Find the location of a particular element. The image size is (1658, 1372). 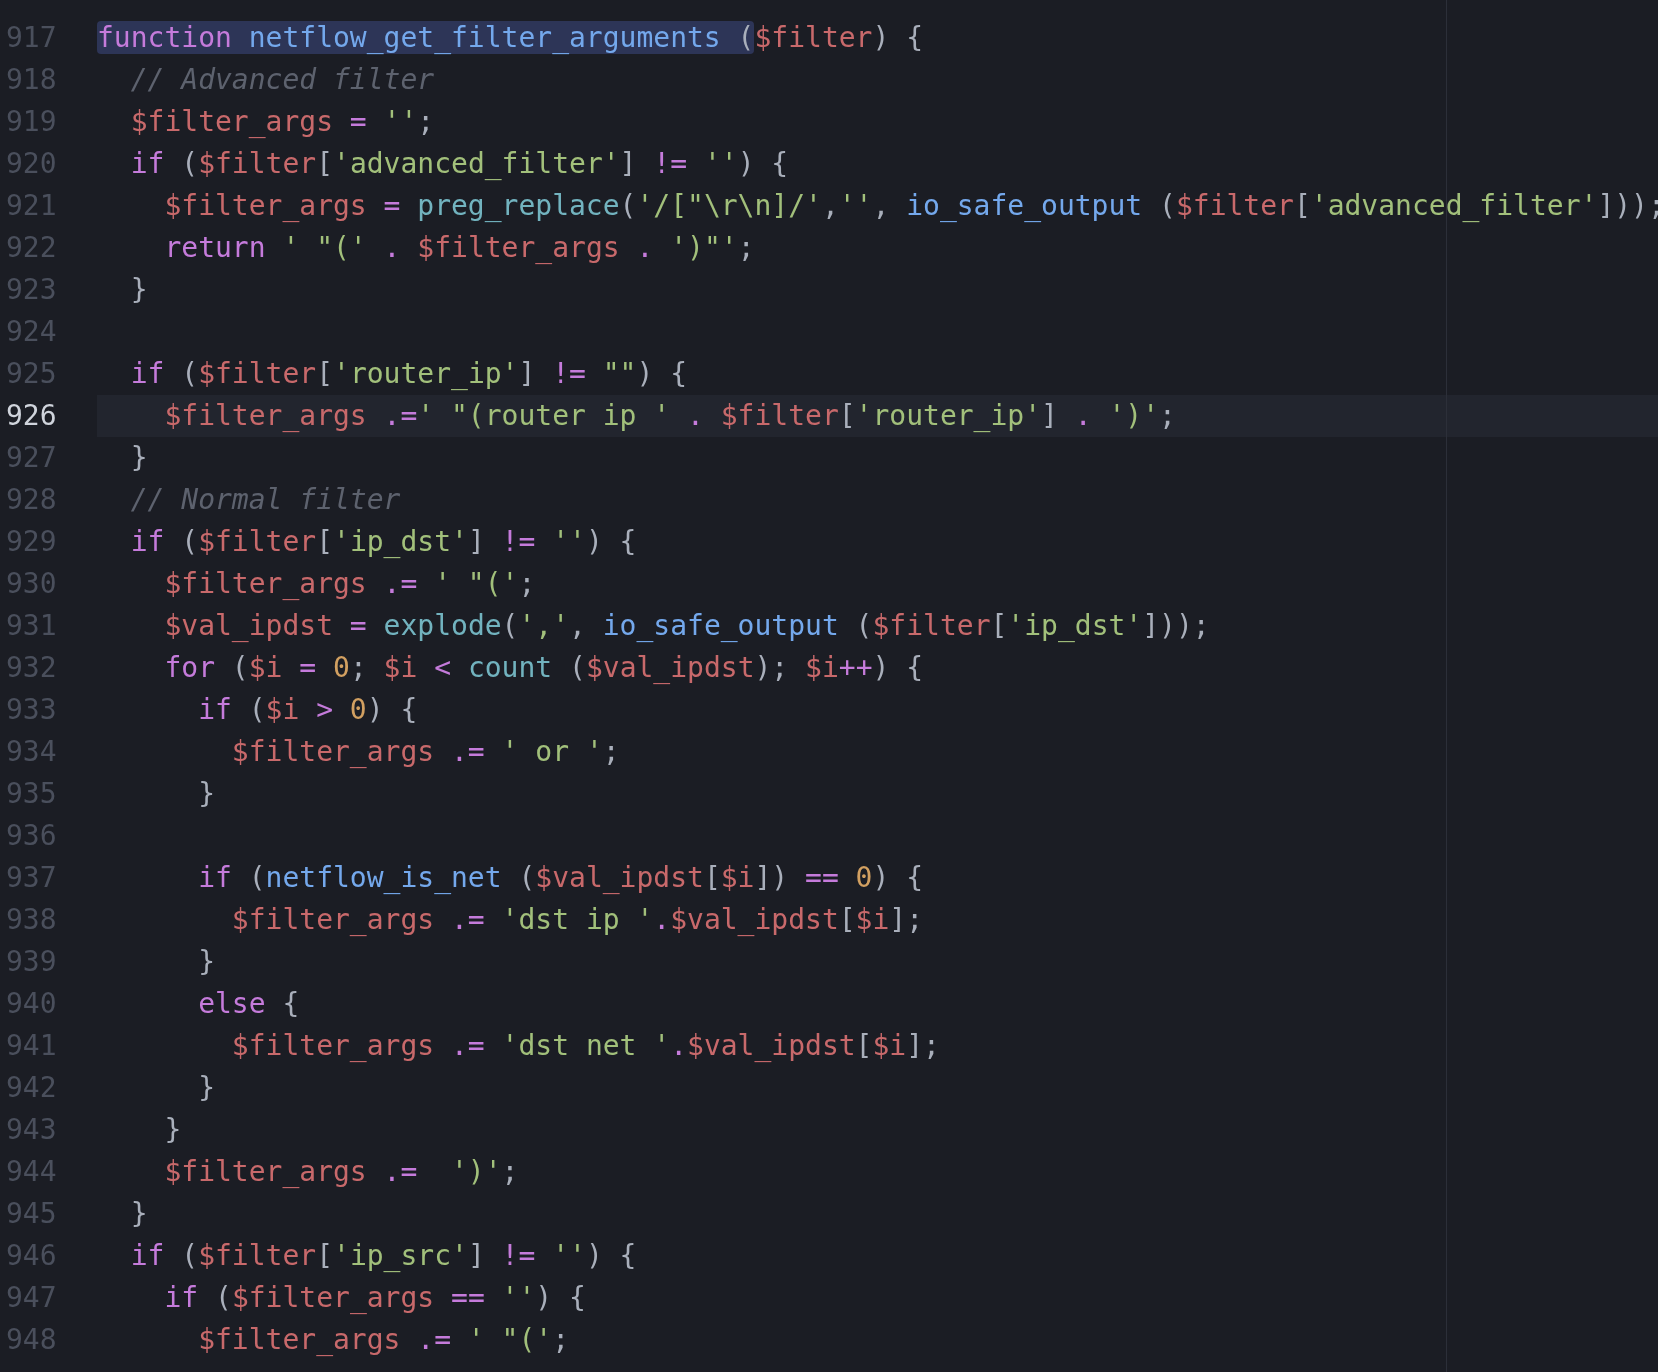

code-line: if ($i > 0) { is located at coordinates (308, 710).